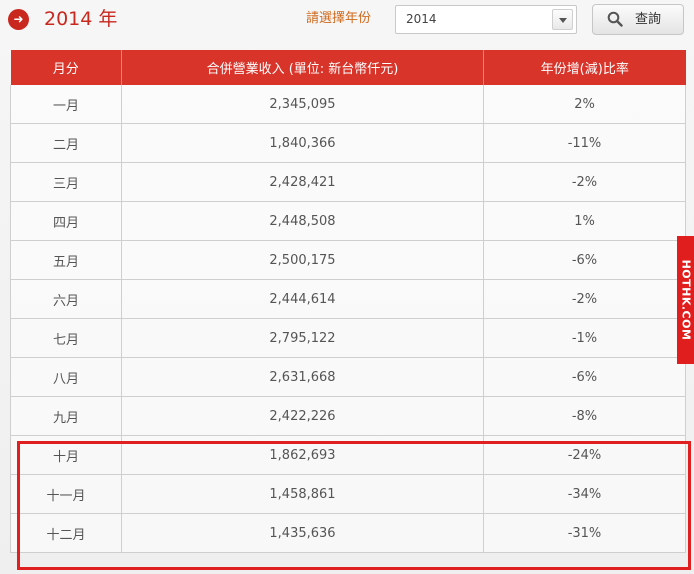 The height and width of the screenshot is (574, 694). I want to click on column-header-month: 月分, so click(66, 67).